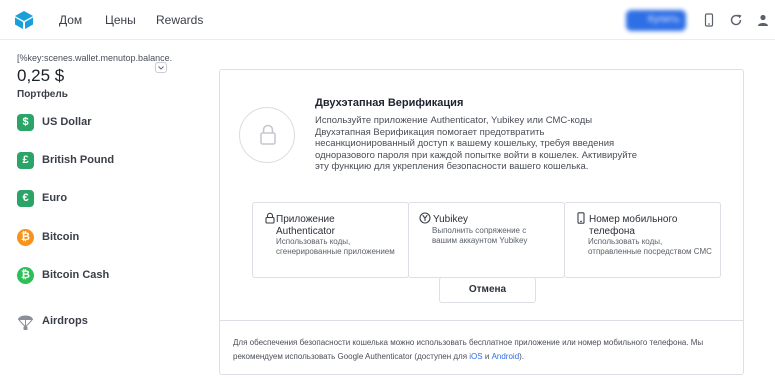 This screenshot has height=379, width=775. I want to click on refresh-icon, so click(736, 20).